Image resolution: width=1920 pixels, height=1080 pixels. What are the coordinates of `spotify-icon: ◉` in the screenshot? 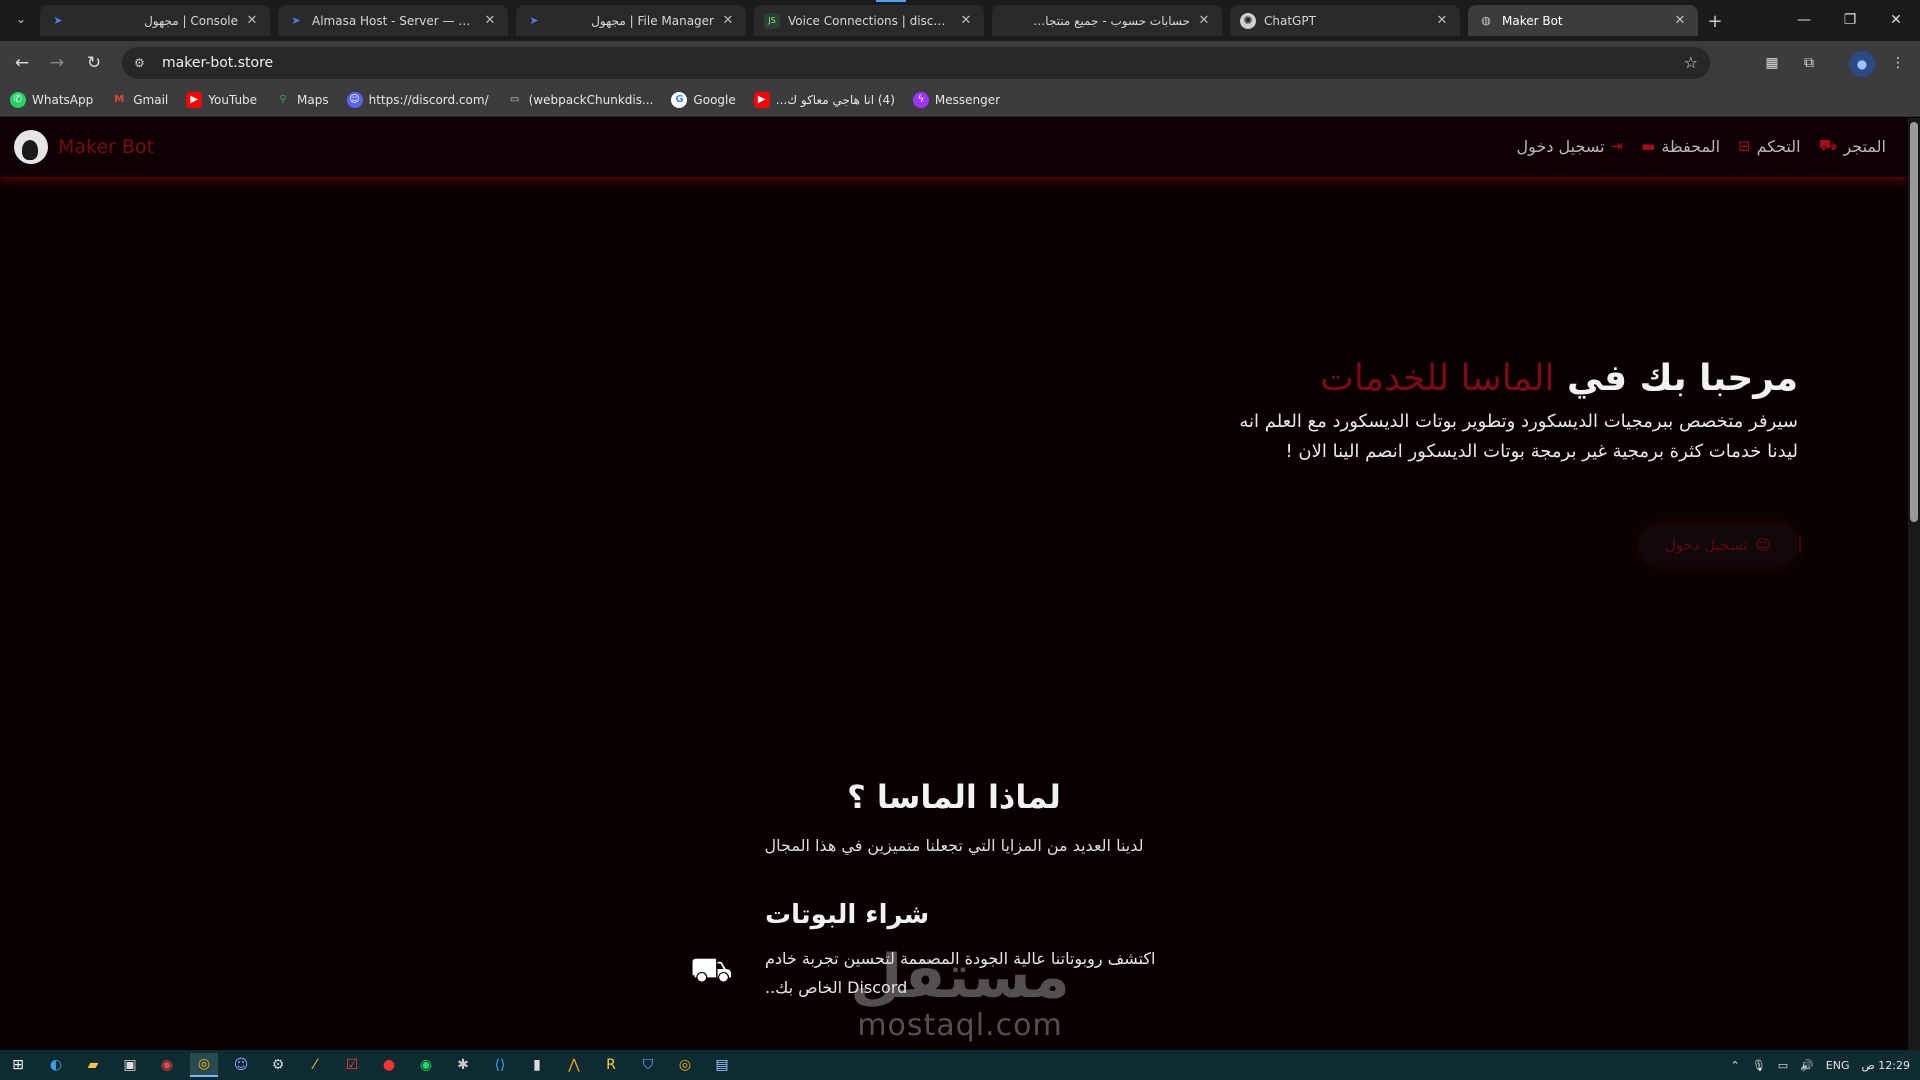 It's located at (426, 1065).